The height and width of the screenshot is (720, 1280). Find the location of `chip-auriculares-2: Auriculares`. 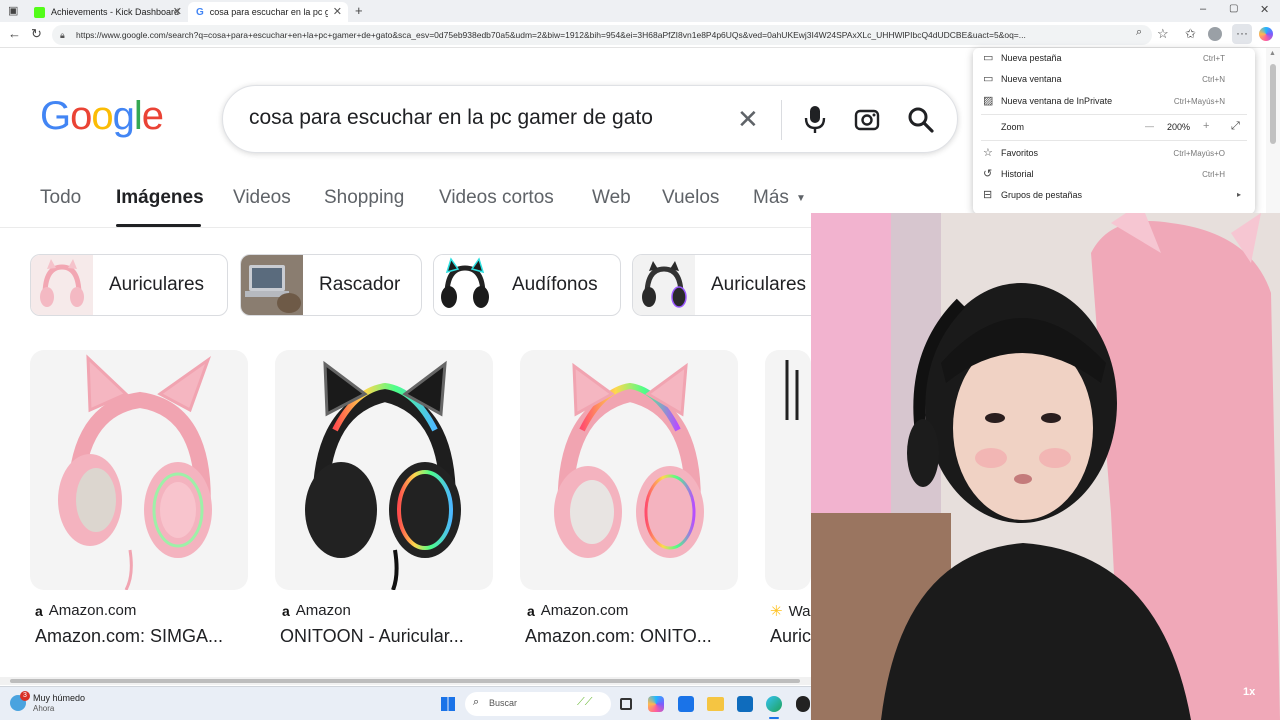

chip-auriculares-2: Auriculares is located at coordinates (732, 285).